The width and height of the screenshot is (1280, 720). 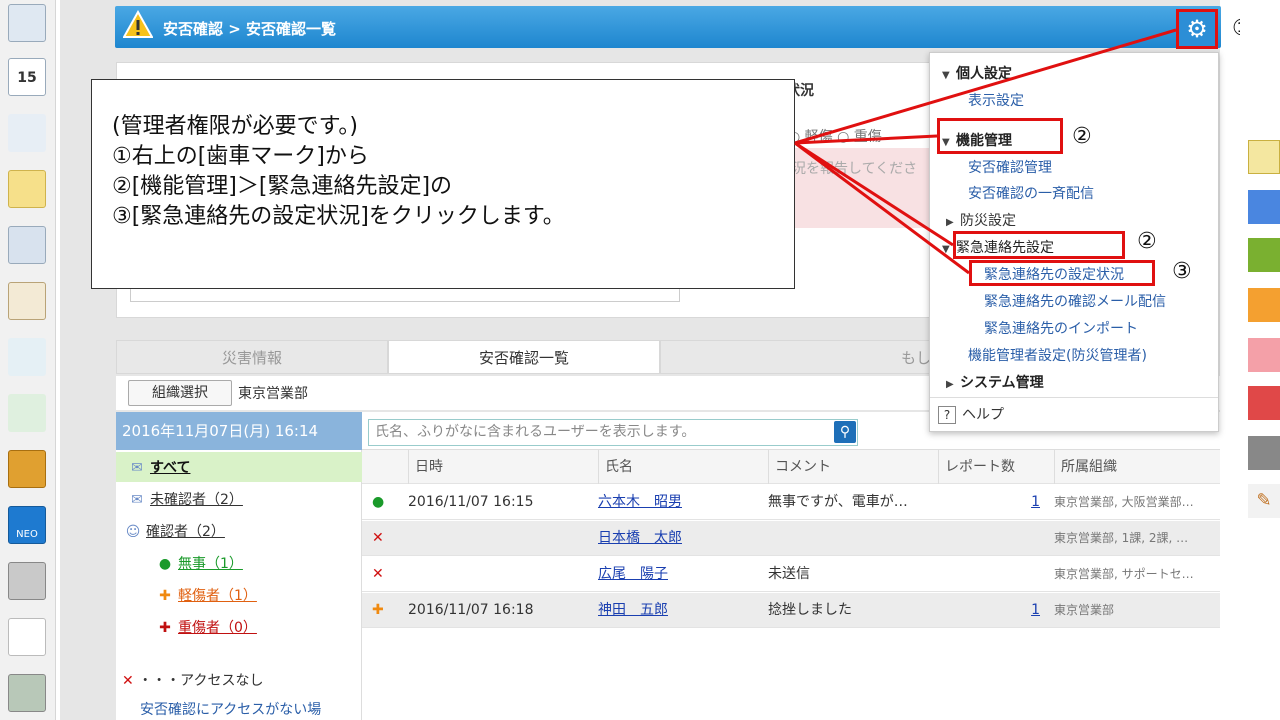 I want to click on green-tab-icon, so click(x=1264, y=255).